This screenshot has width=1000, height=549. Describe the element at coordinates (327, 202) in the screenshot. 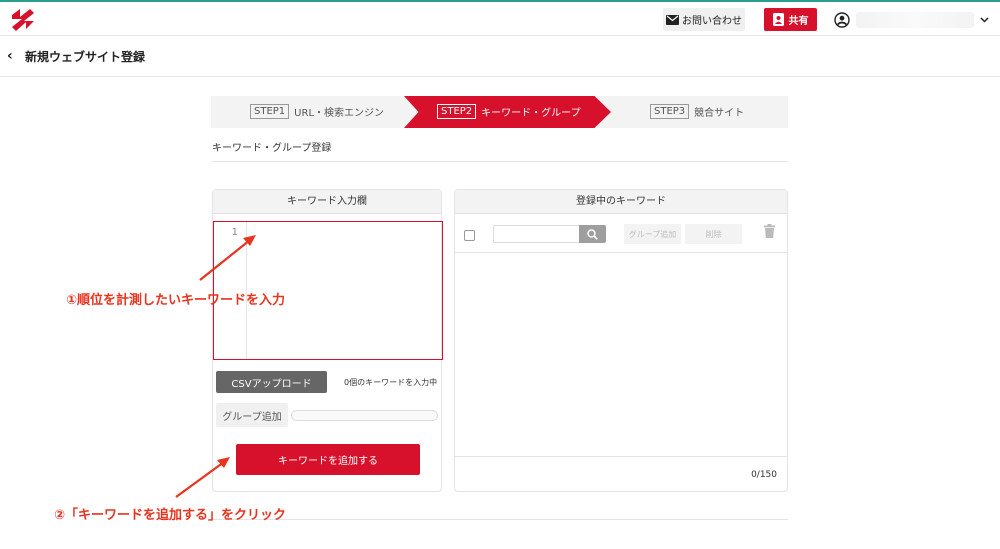

I see `keyword-input-panel-title: キーワード入力欄` at that location.